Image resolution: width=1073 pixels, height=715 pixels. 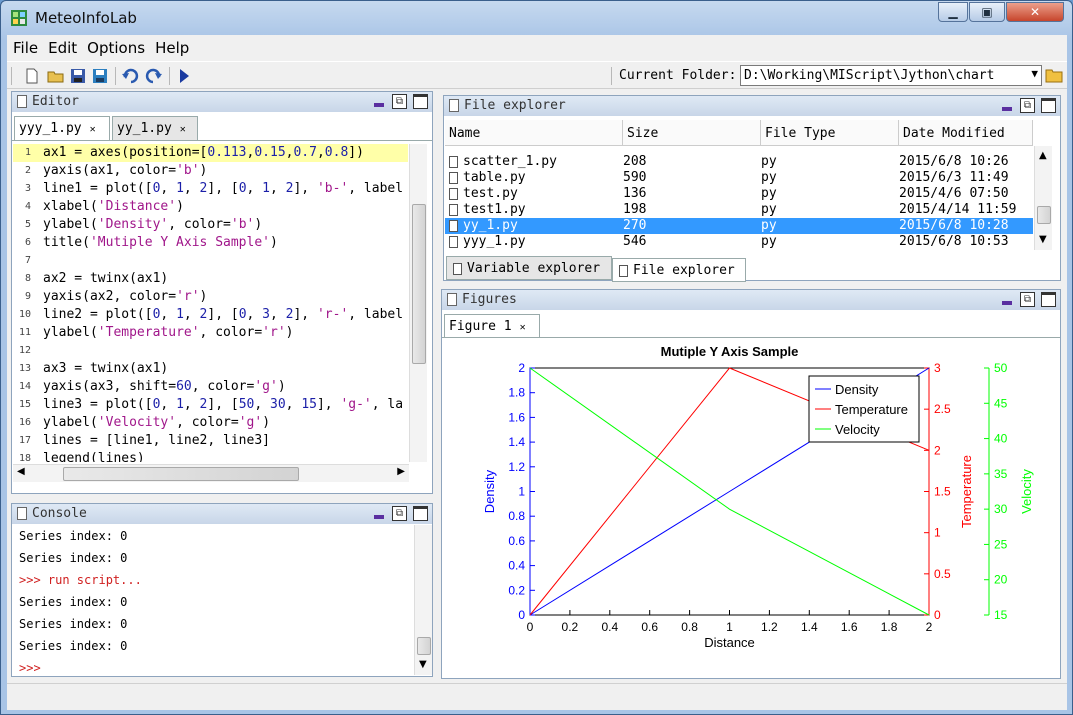 What do you see at coordinates (305, 152) in the screenshot?
I see `code-token: 0.7` at bounding box center [305, 152].